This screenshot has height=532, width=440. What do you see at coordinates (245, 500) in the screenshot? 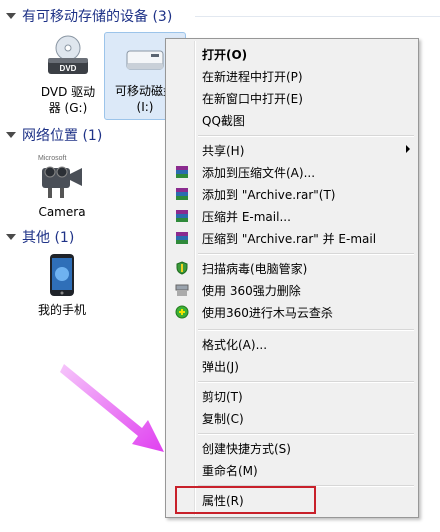
I see `properties-highlight-box` at bounding box center [245, 500].